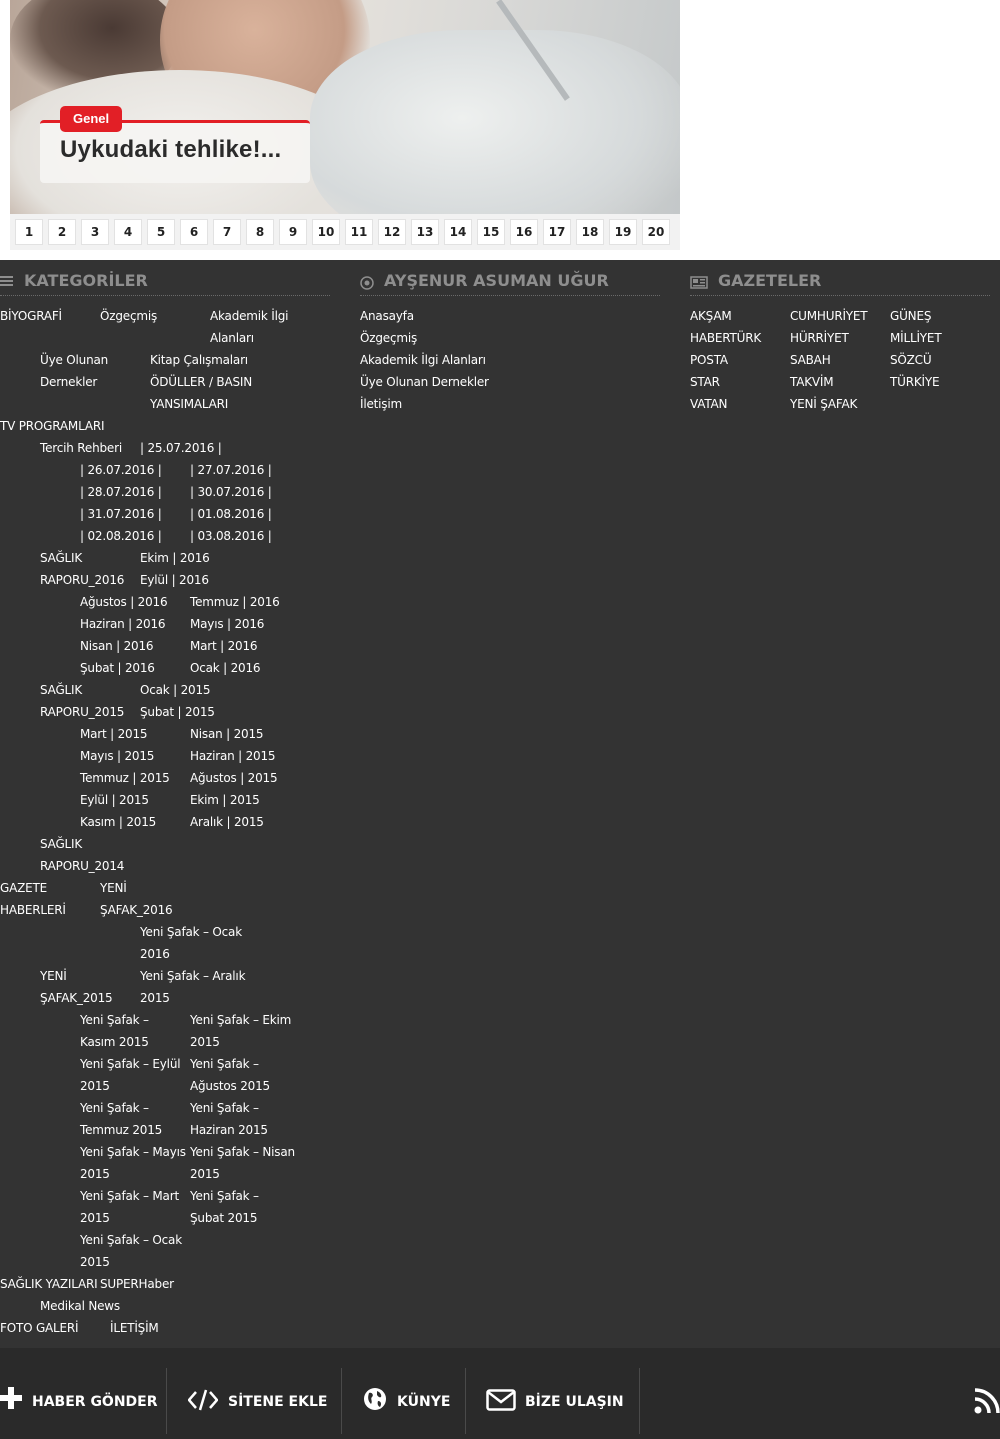 Image resolution: width=1000 pixels, height=1439 pixels. I want to click on page-link-1: 1, so click(29, 232).